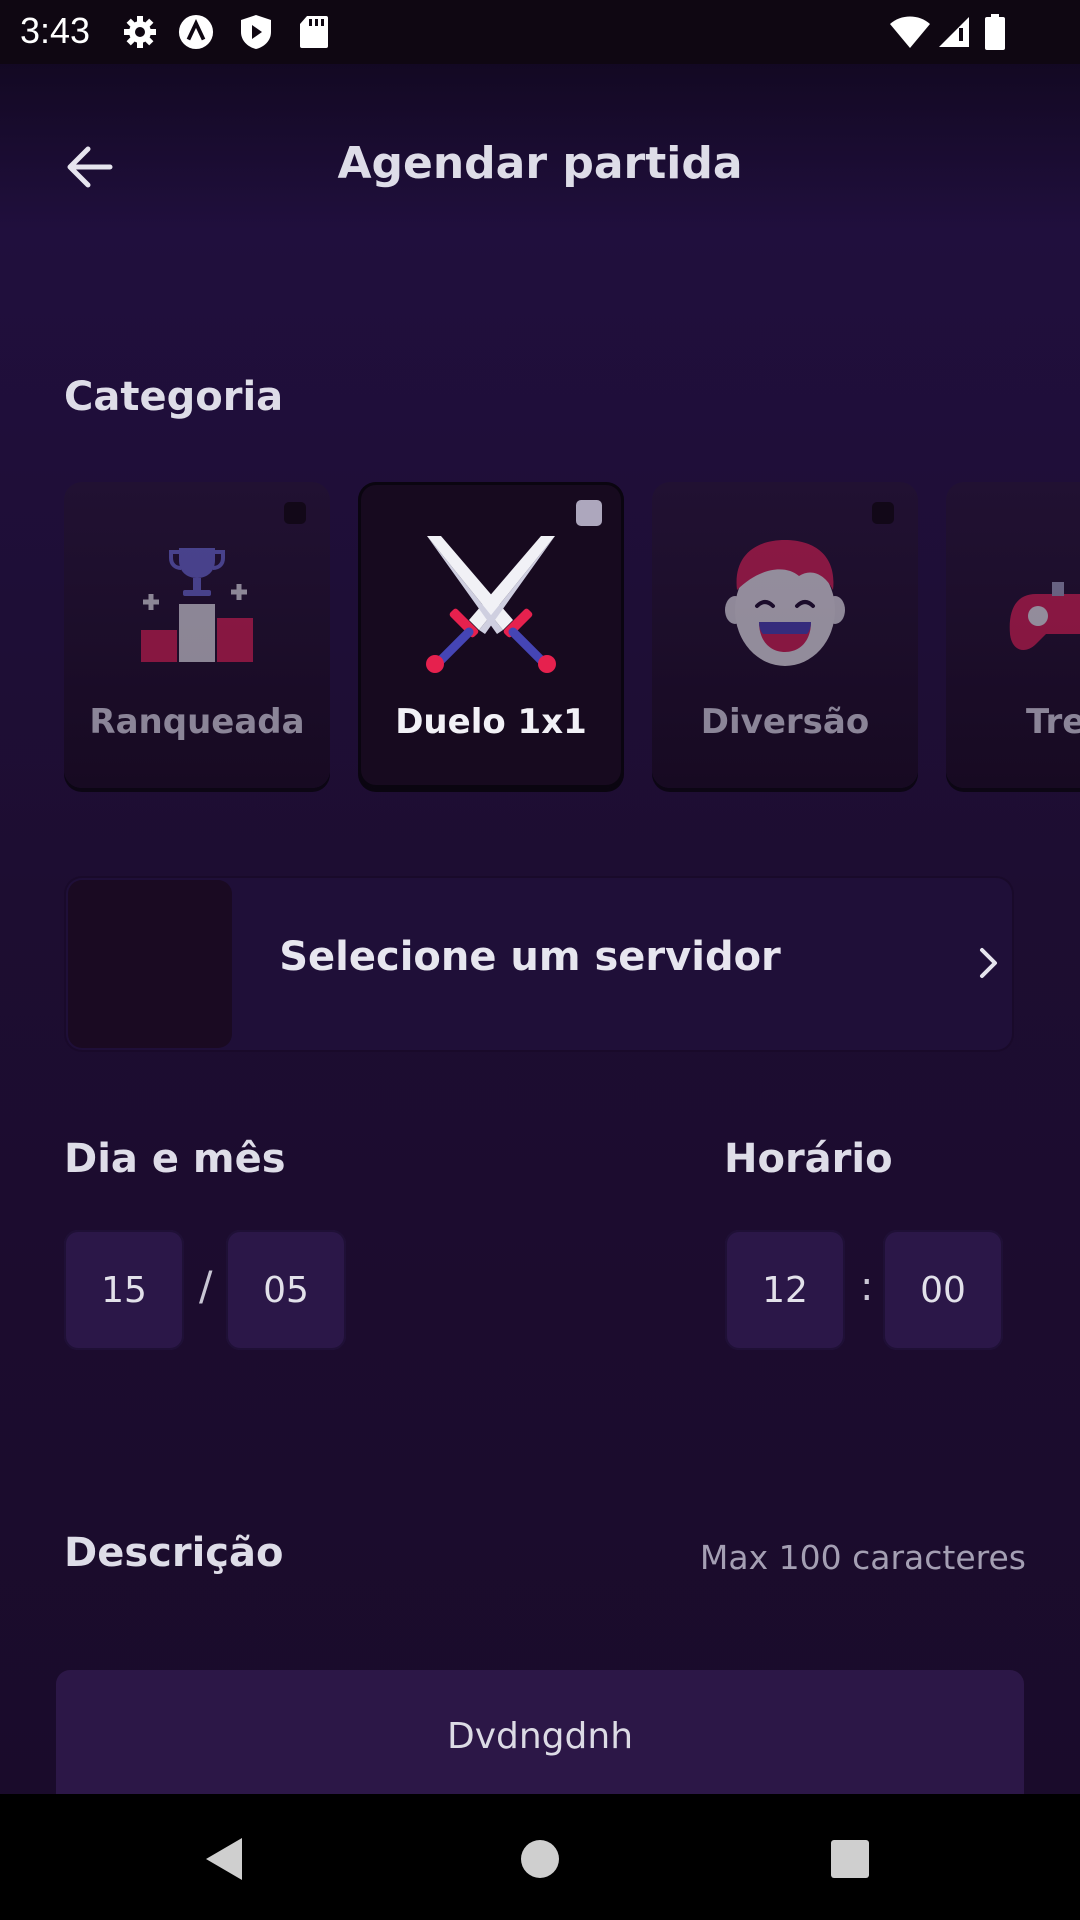  Describe the element at coordinates (530, 957) in the screenshot. I see `server-select-label: Selecione um servidor` at that location.